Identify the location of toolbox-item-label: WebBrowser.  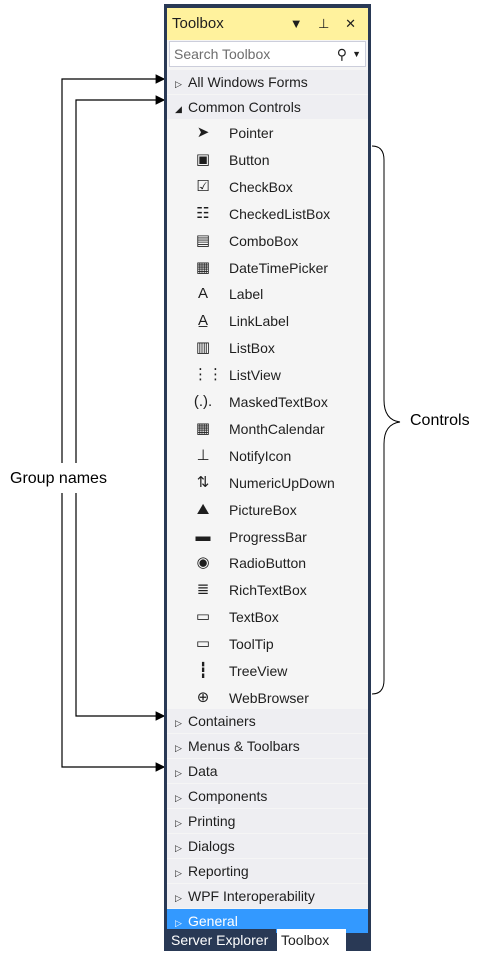
(269, 697).